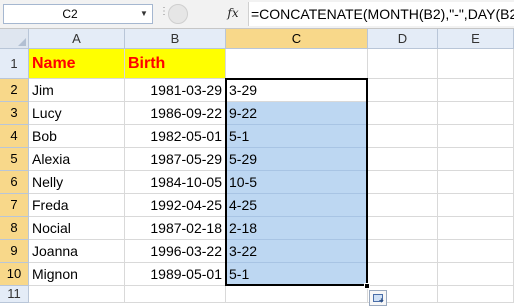 The width and height of the screenshot is (514, 306). I want to click on cell-b2: 1981-03-29, so click(175, 90).